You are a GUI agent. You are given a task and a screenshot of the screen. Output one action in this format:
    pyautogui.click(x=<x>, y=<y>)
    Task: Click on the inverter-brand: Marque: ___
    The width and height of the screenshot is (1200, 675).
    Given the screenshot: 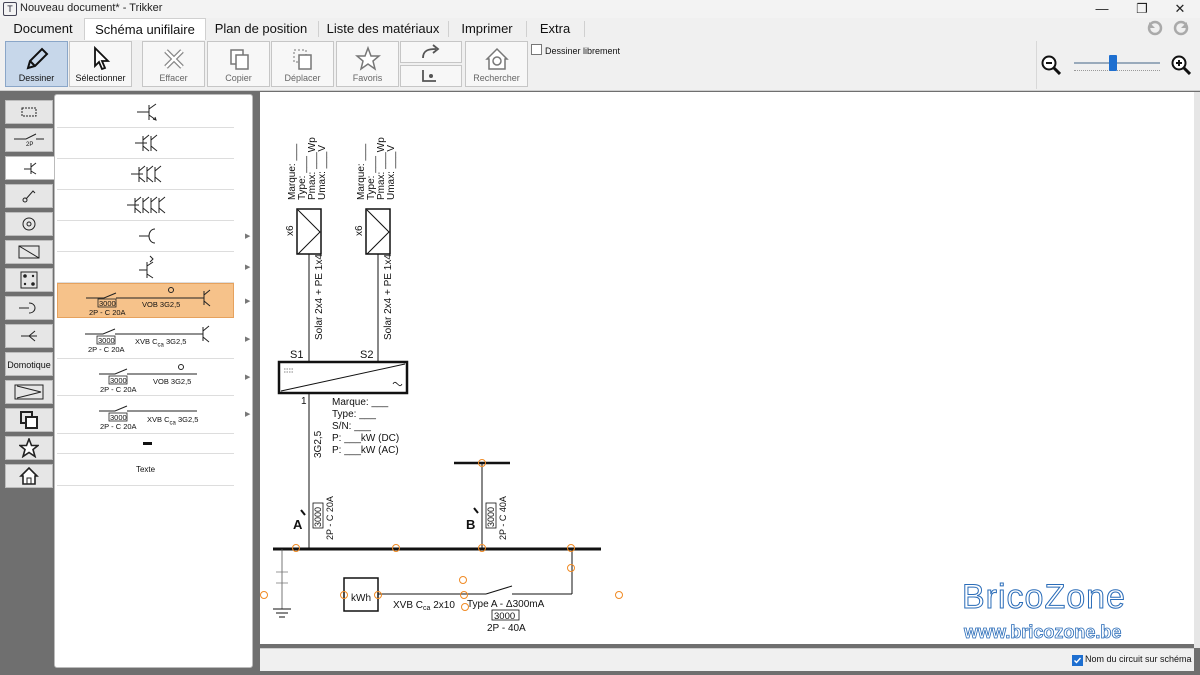 What is the action you would take?
    pyautogui.click(x=360, y=402)
    